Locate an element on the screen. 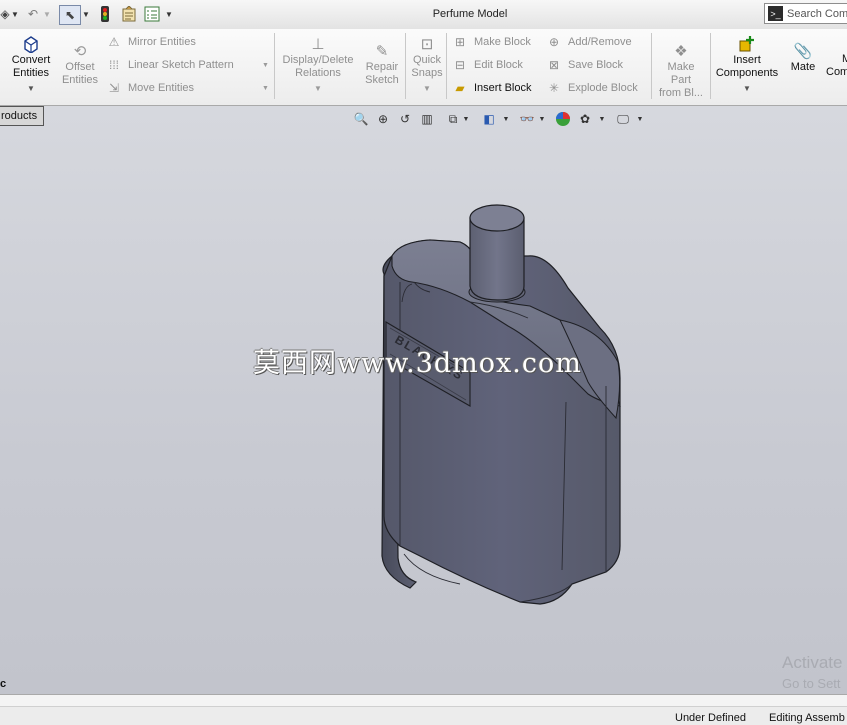 Image resolution: width=847 pixels, height=725 pixels. display-delete-relations-label-2: Relations is located at coordinates (318, 73).